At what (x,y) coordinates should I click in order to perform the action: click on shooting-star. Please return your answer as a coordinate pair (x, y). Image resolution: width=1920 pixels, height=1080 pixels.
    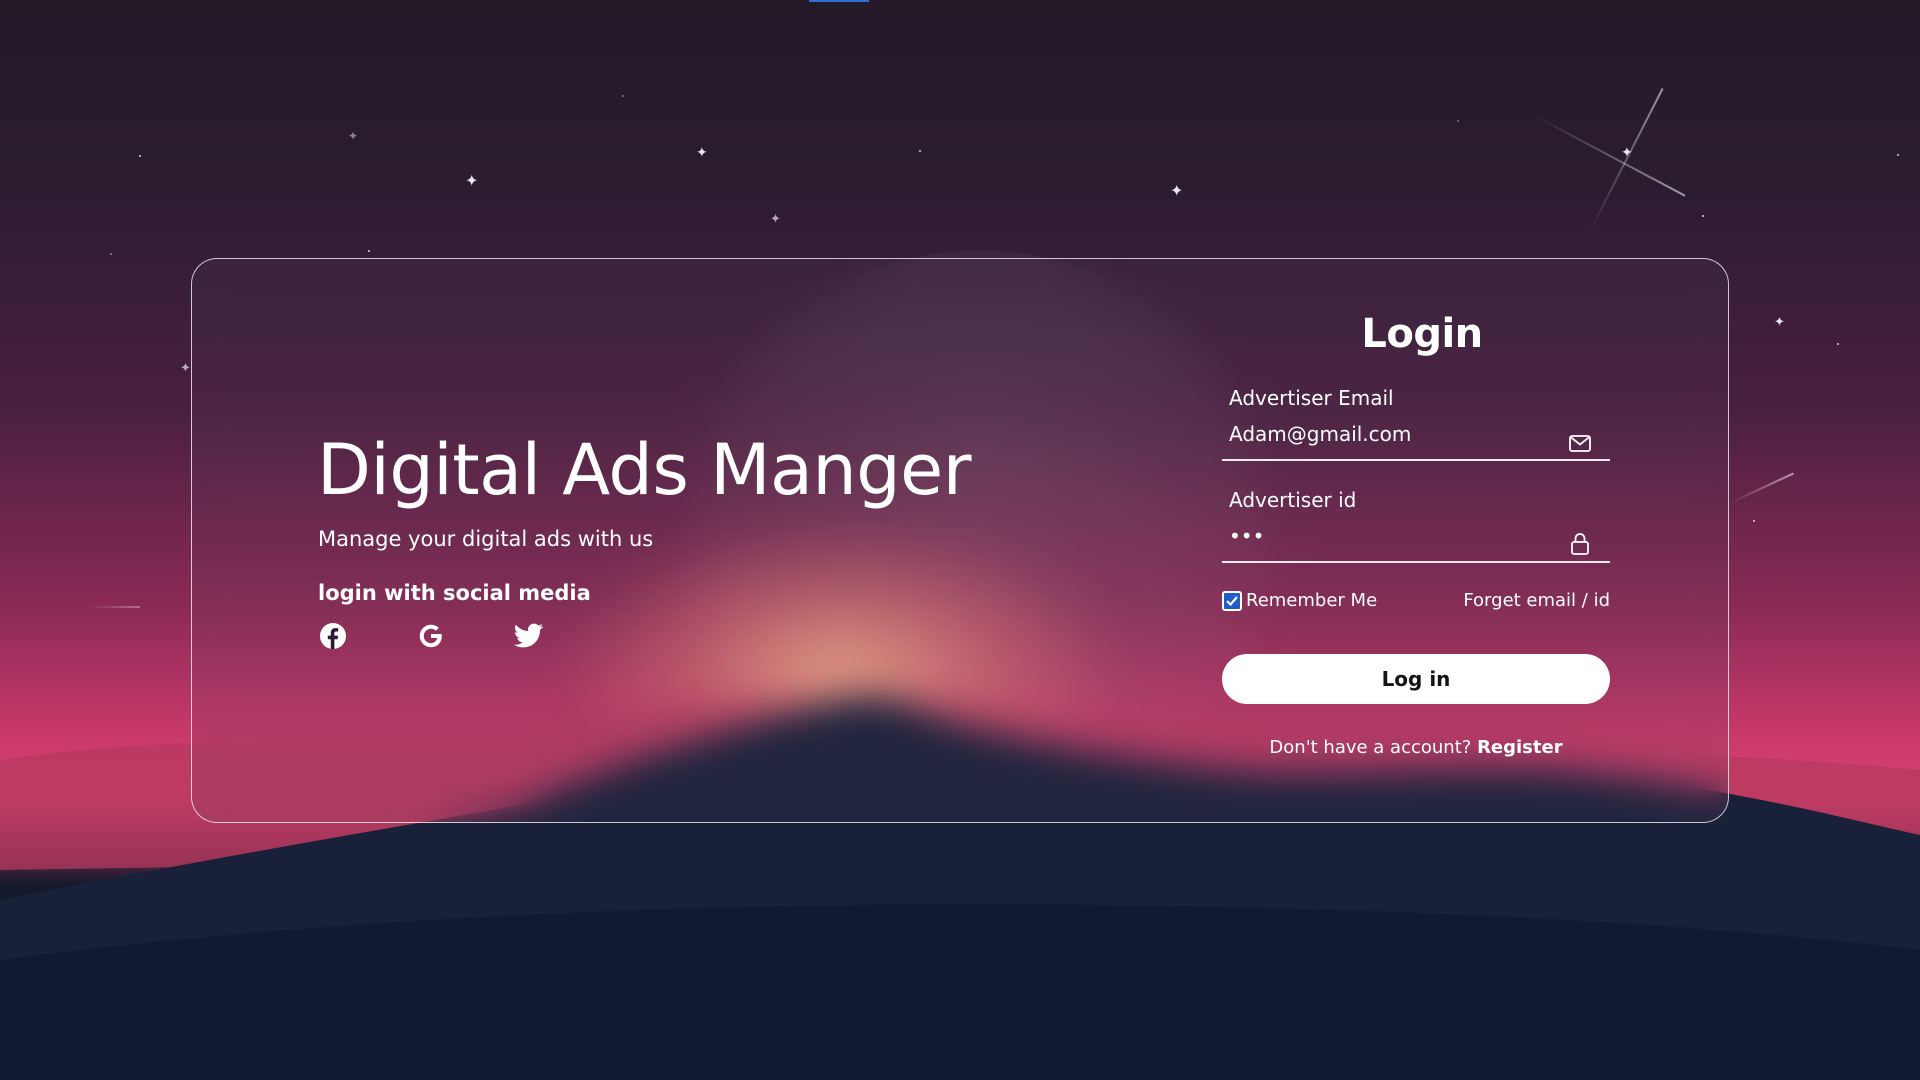
    Looking at the image, I should click on (115, 607).